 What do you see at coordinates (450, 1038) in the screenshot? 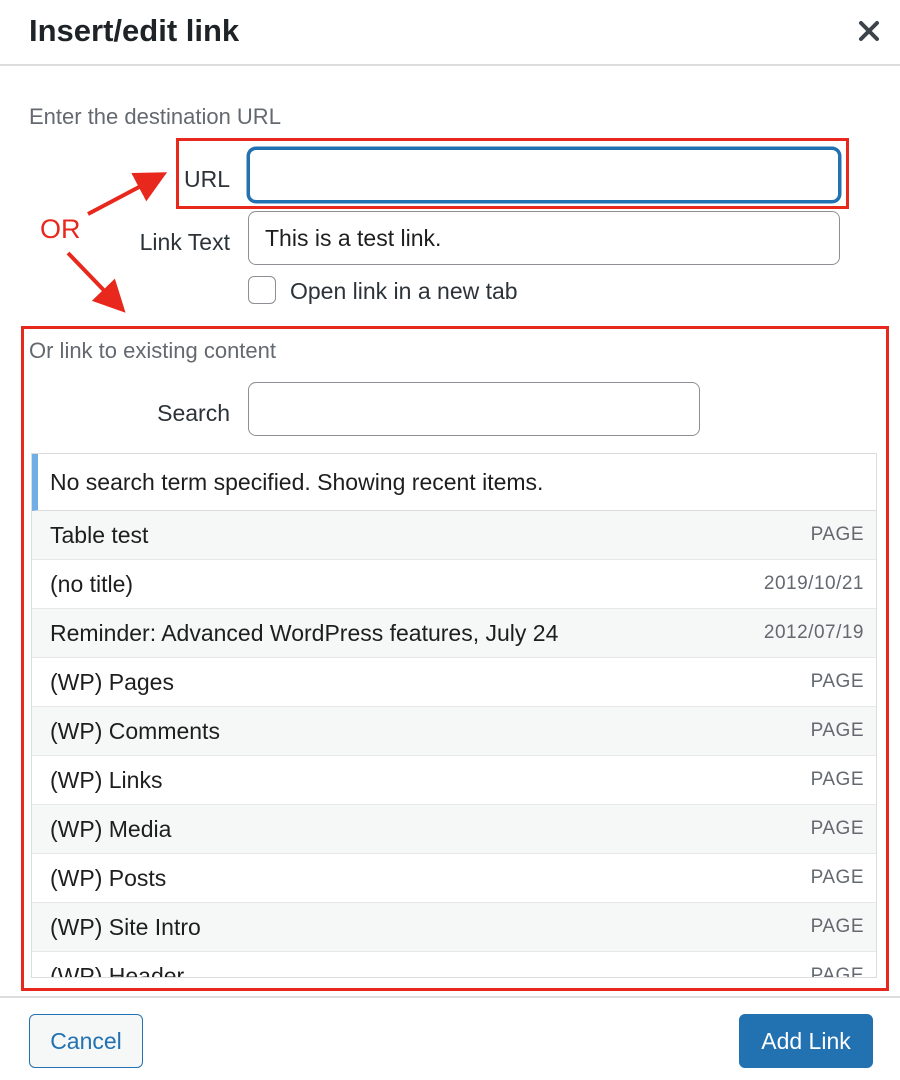
I see `dialog-footer: Cancel Add Link` at bounding box center [450, 1038].